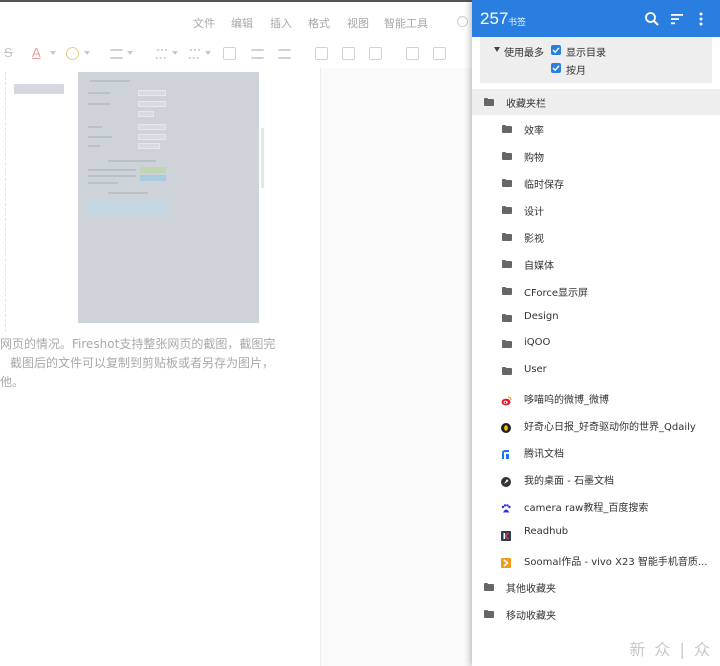  Describe the element at coordinates (586, 508) in the screenshot. I see `link-label: camera raw教程_百度搜索` at that location.